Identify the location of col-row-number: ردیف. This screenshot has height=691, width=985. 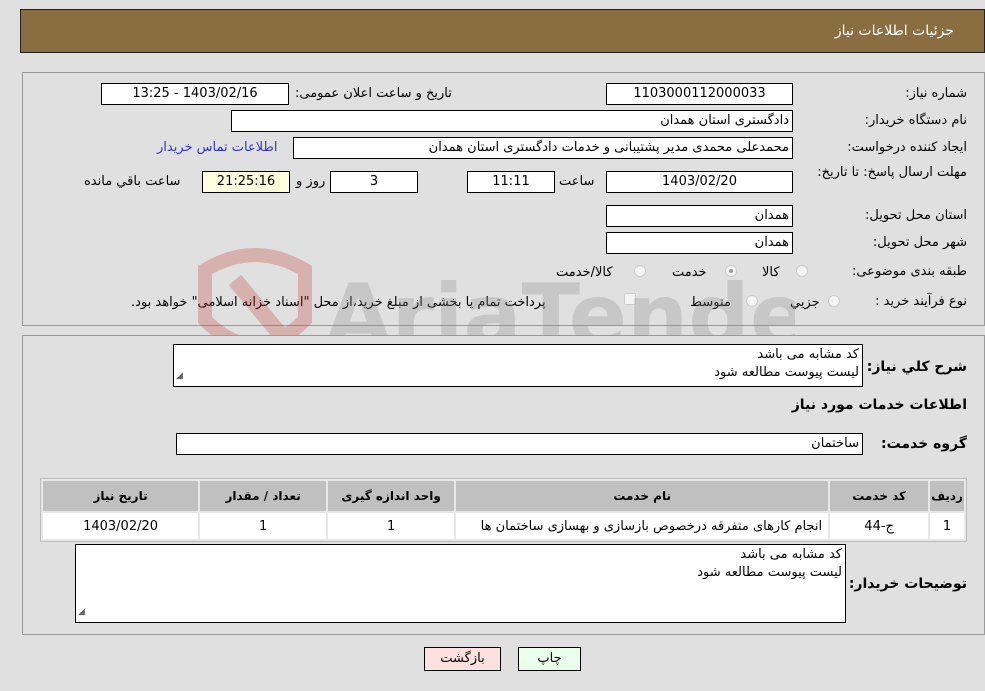
(947, 496).